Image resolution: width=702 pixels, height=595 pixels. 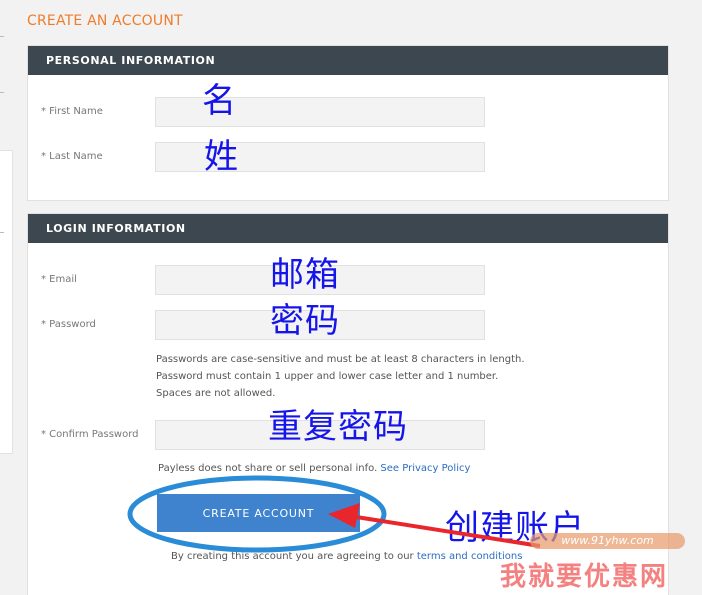 What do you see at coordinates (584, 577) in the screenshot?
I see `watermark-text: 我就要优惠网` at bounding box center [584, 577].